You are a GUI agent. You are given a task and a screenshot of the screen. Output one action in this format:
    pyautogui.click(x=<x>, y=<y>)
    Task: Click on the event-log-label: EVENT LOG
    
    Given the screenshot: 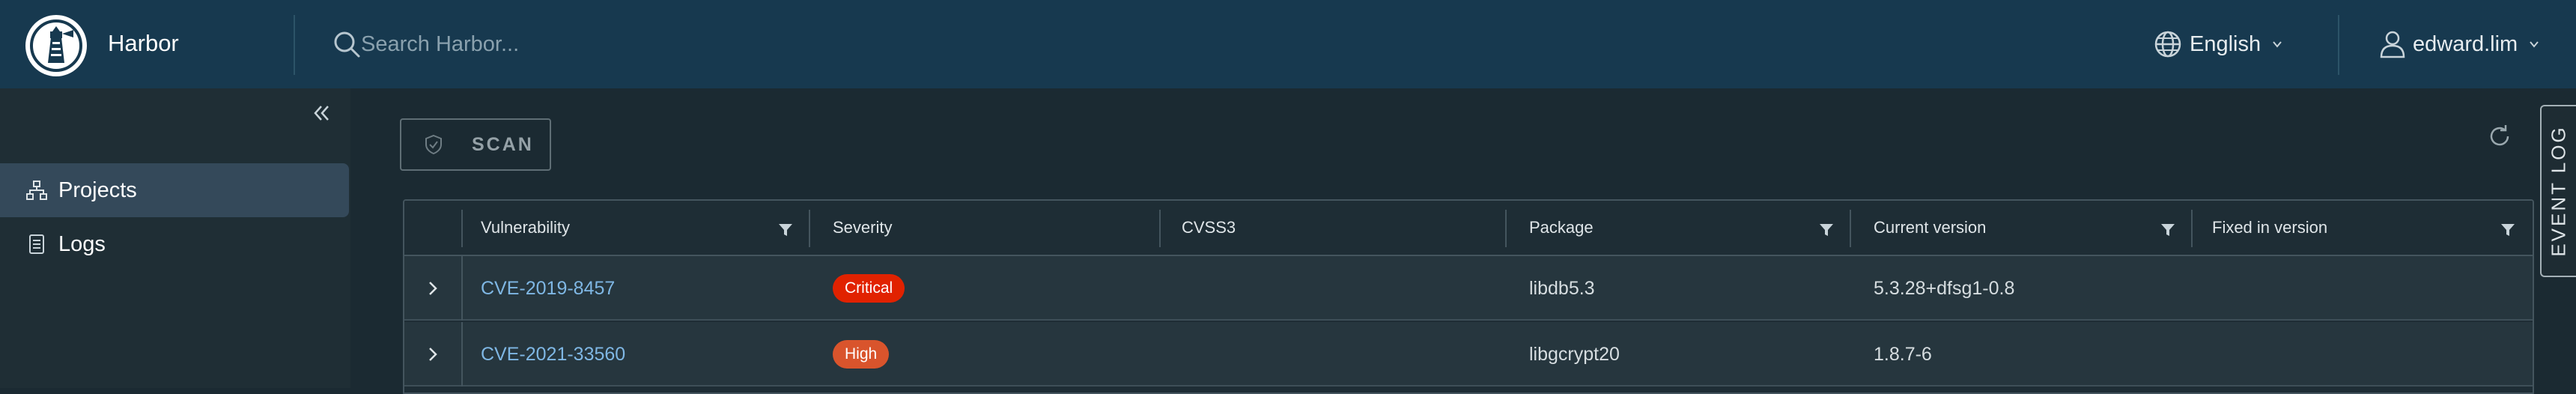 What is the action you would take?
    pyautogui.click(x=2558, y=191)
    